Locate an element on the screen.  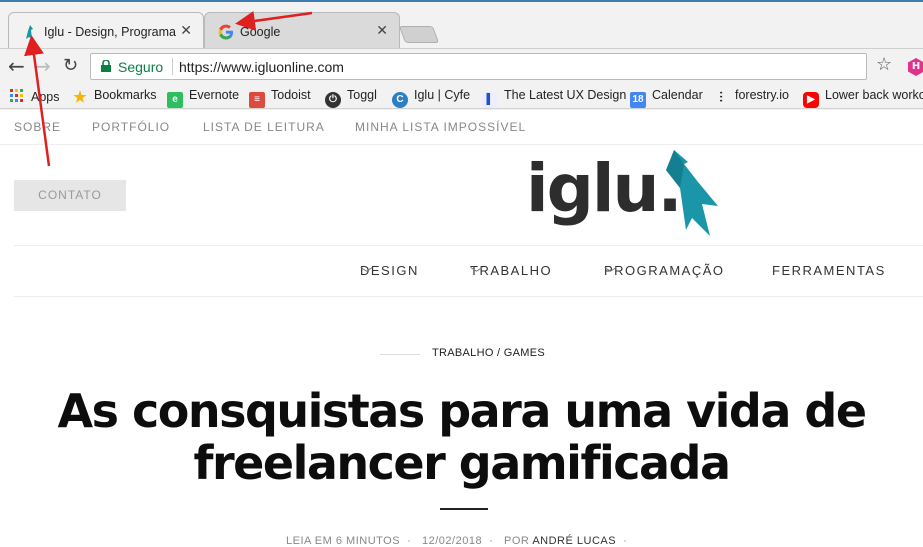
byline-prefix: POR is located at coordinates (517, 541).